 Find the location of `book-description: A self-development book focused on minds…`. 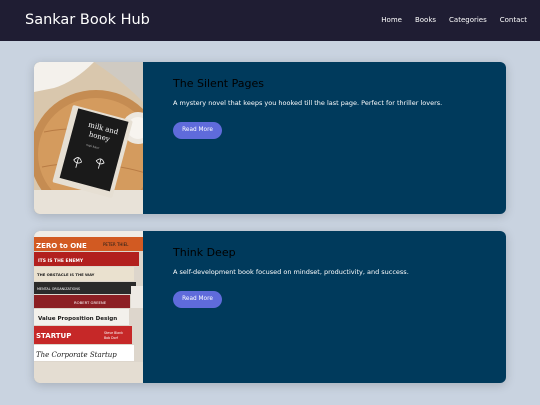

book-description: A self-development book focused on minds… is located at coordinates (291, 272).